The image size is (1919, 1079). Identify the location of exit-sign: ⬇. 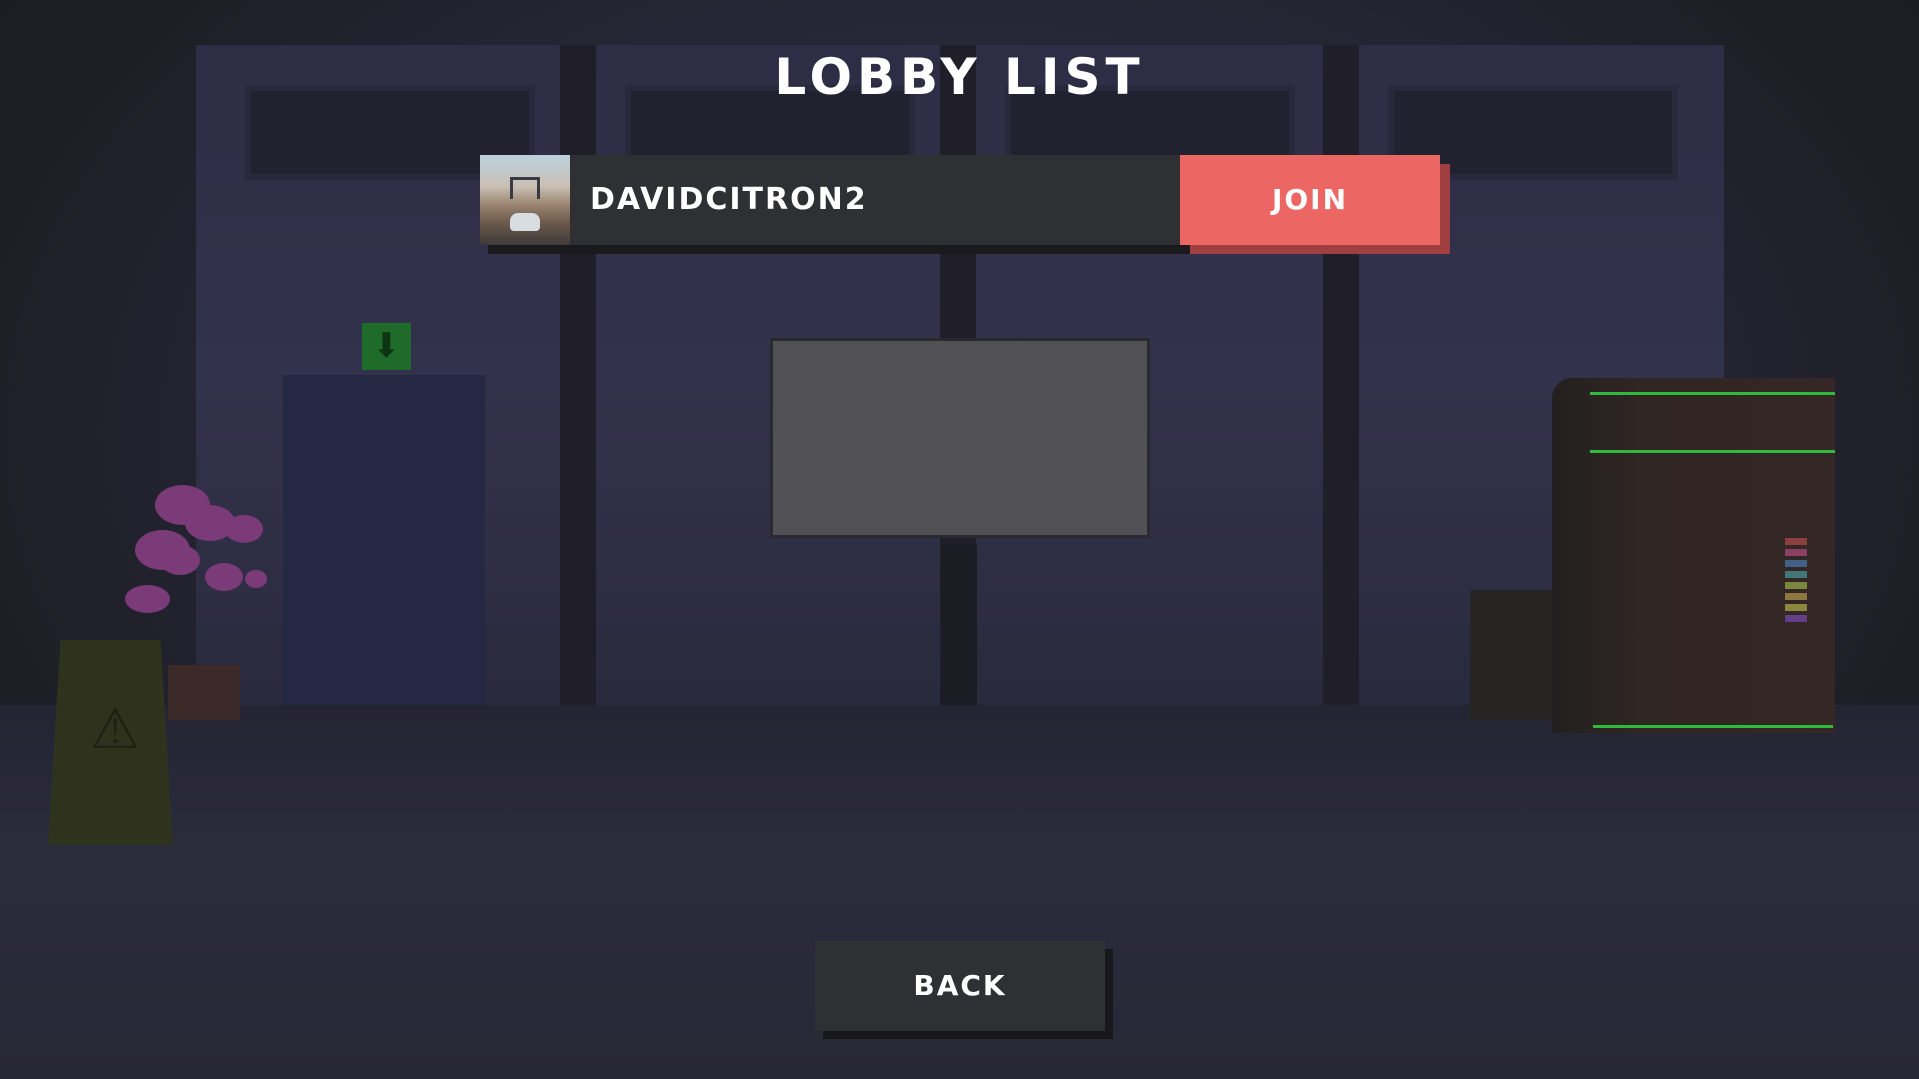
(386, 346).